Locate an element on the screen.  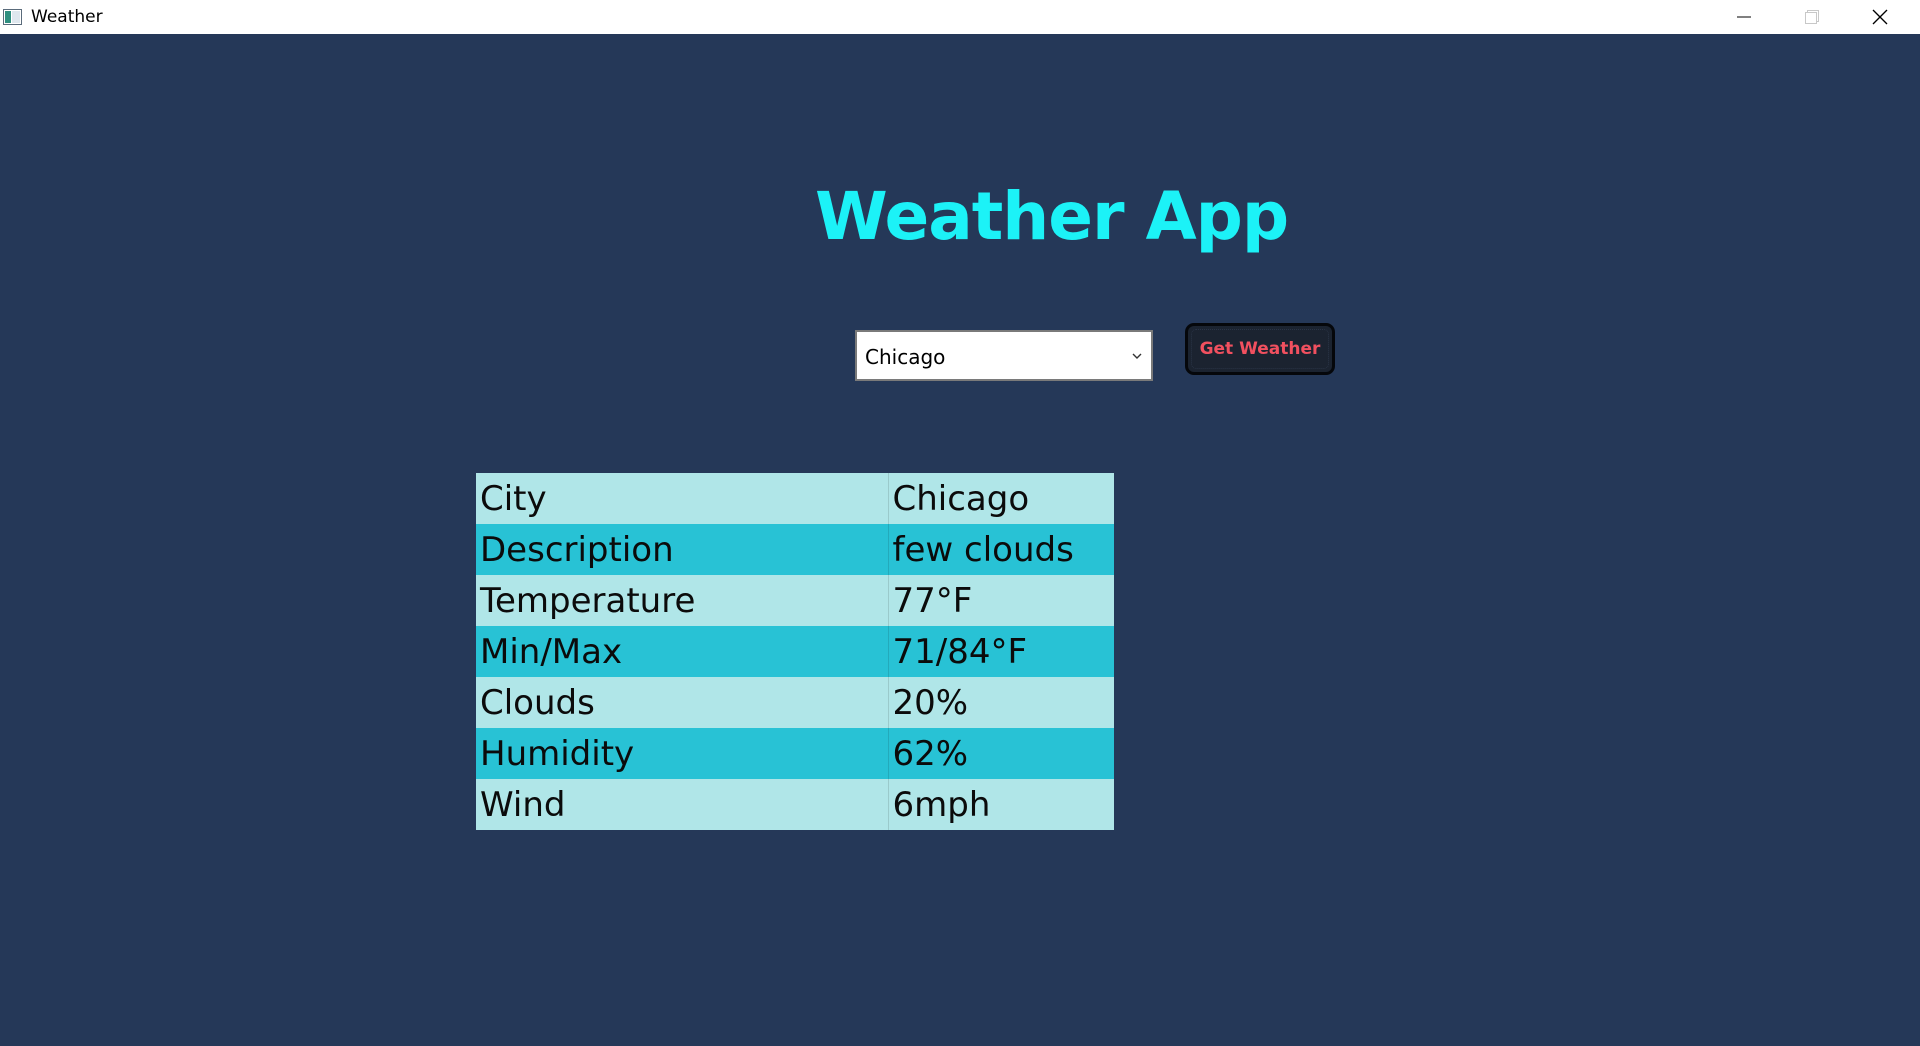
close-icon is located at coordinates (1880, 17).